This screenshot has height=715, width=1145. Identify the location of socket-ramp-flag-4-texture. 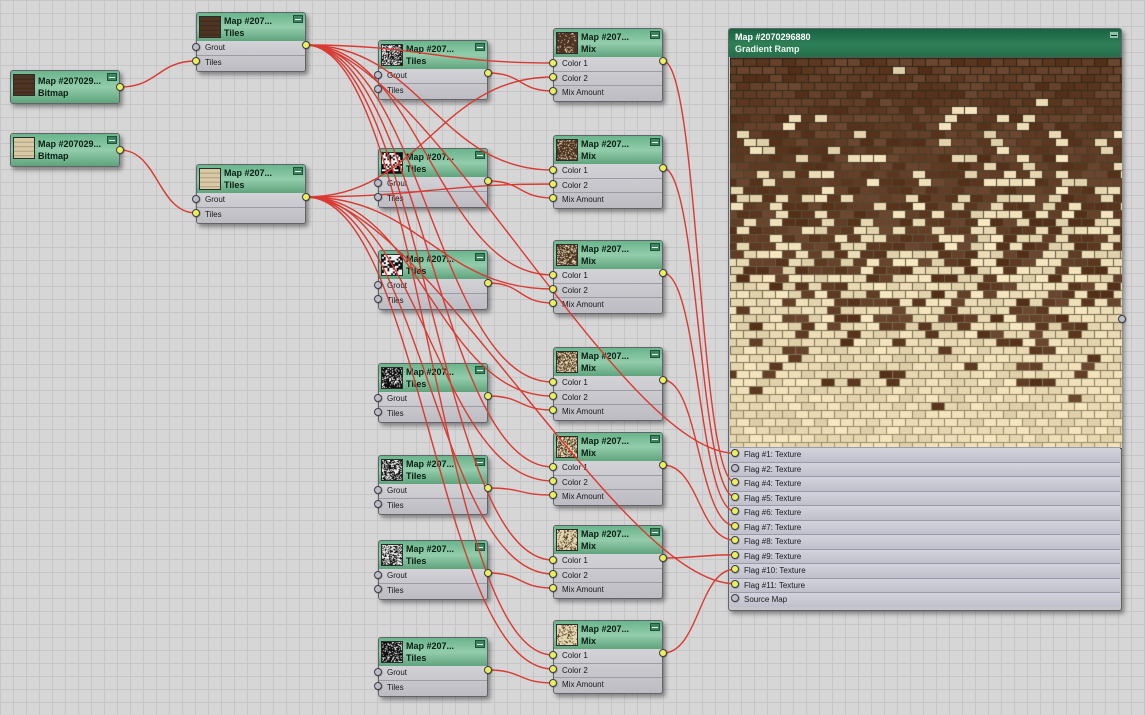
(735, 482).